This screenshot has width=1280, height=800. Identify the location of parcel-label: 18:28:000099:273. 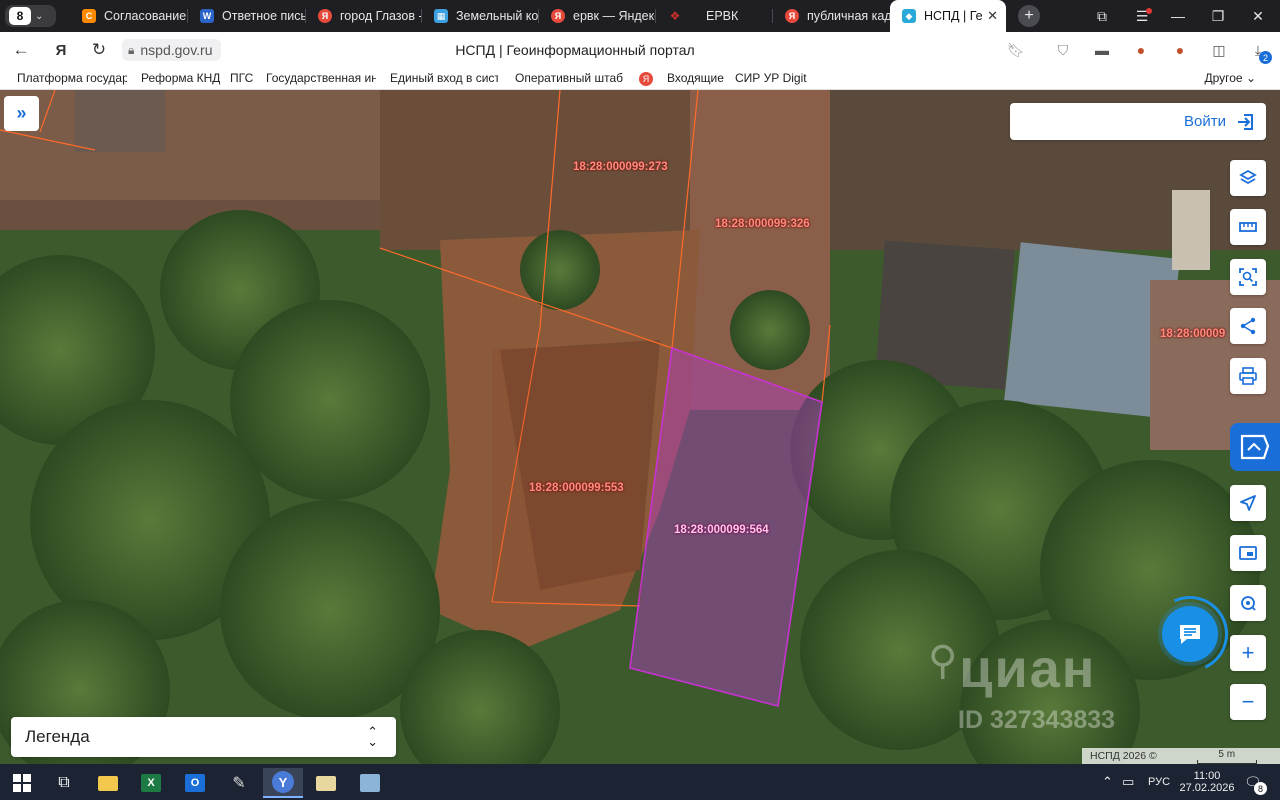
(620, 167).